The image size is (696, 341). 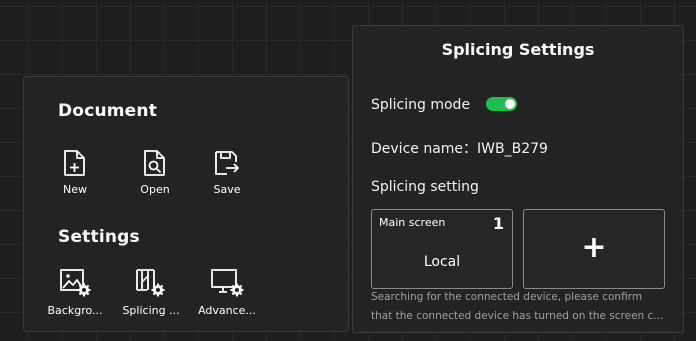 What do you see at coordinates (510, 104) in the screenshot?
I see `toggle-knob` at bounding box center [510, 104].